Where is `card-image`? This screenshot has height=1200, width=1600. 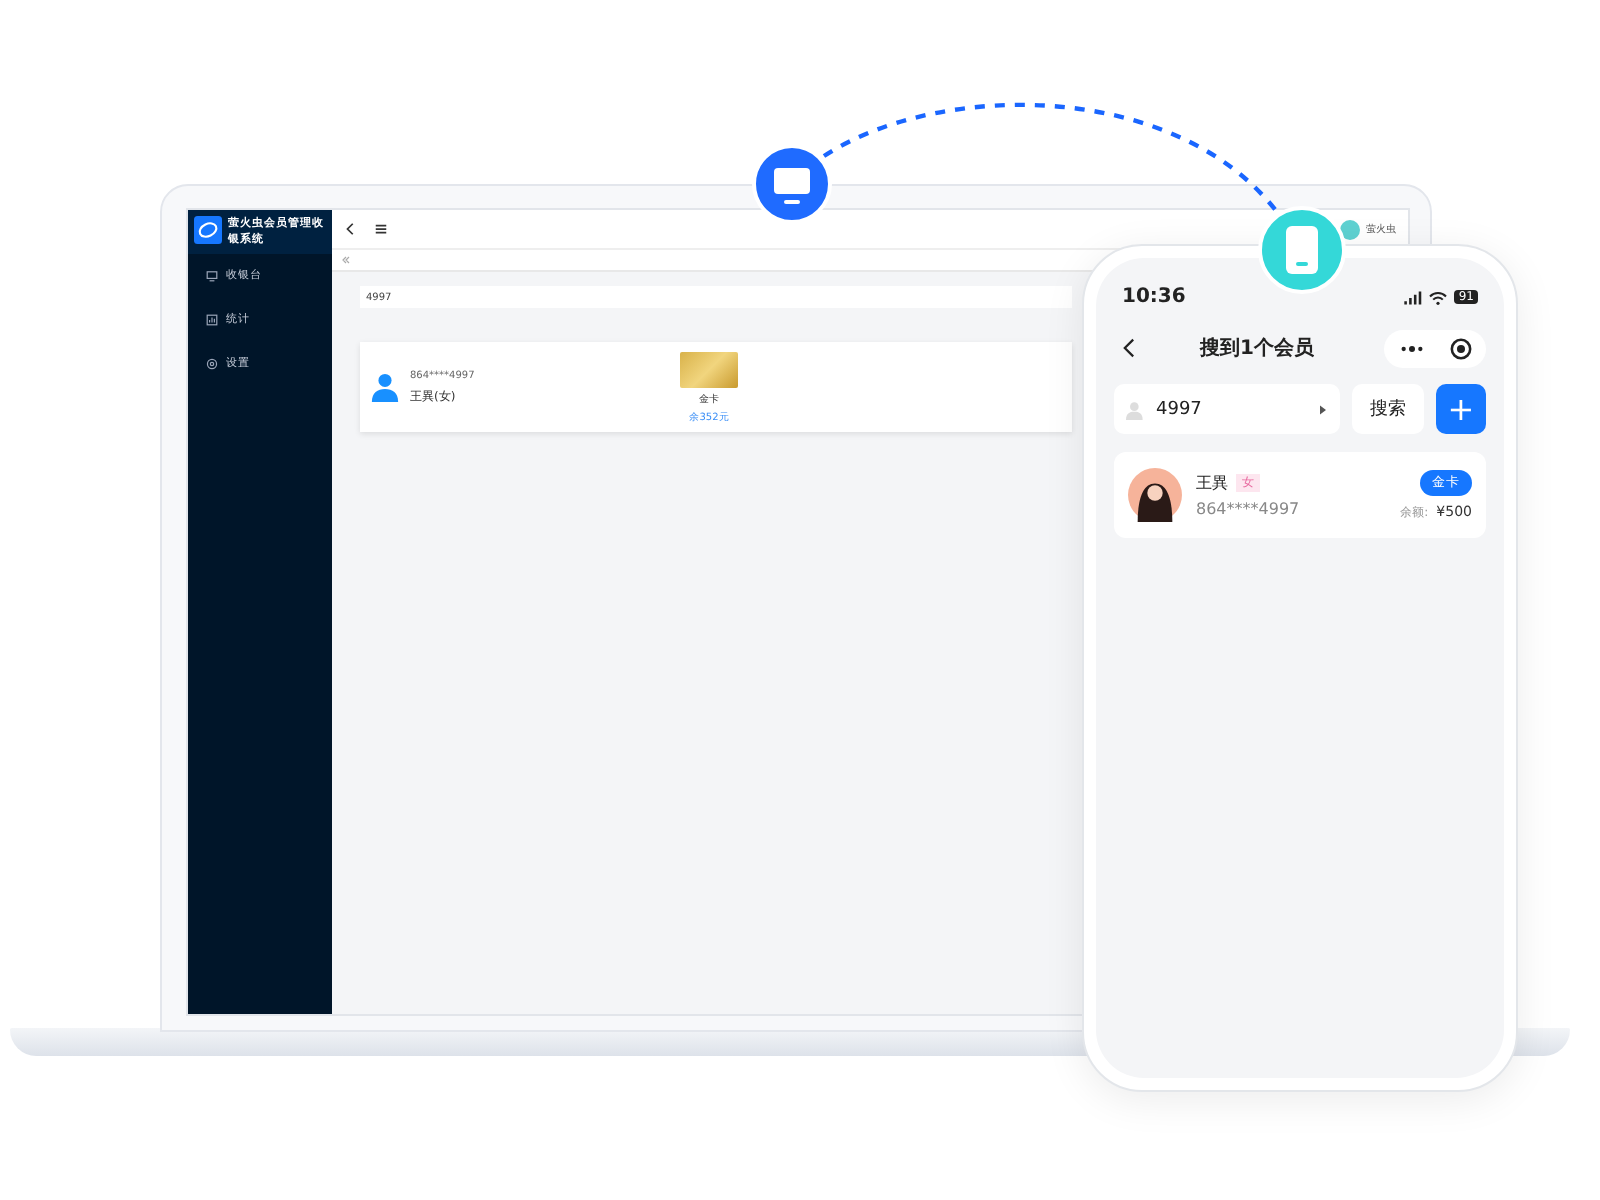
card-image is located at coordinates (709, 369).